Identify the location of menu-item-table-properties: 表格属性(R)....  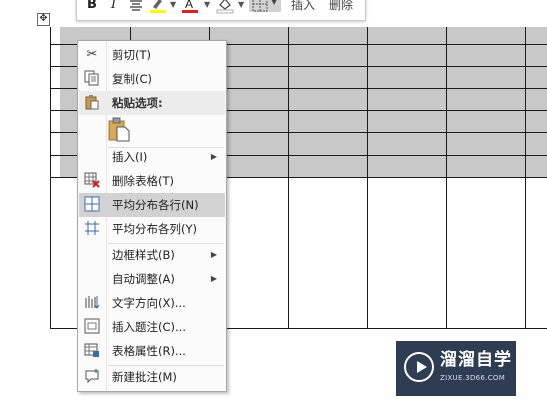
(152, 351).